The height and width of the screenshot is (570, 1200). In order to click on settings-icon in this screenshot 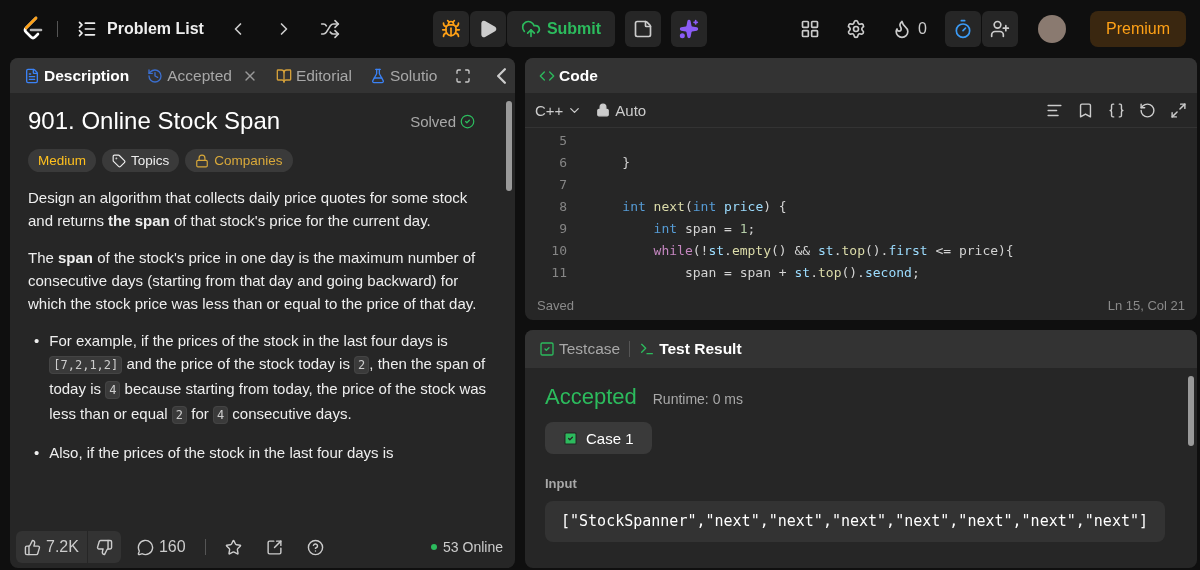, I will do `click(856, 29)`.